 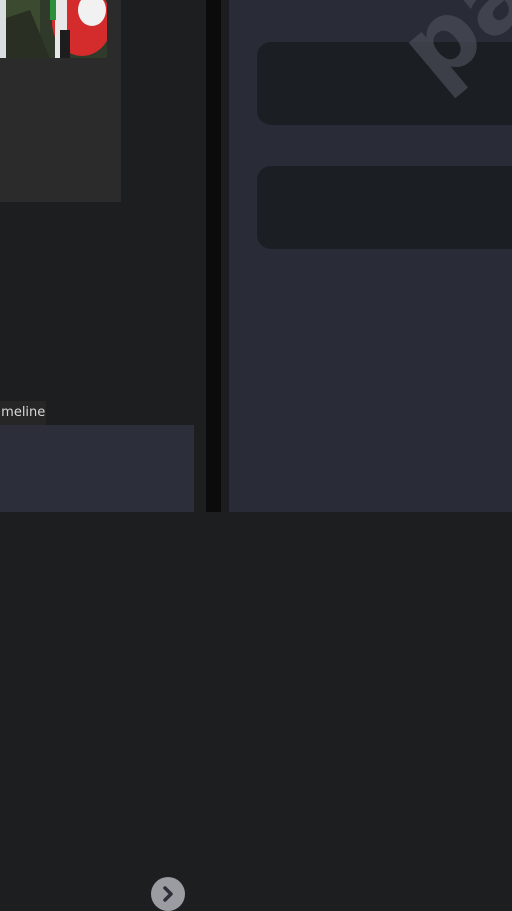 I want to click on chevron-right-icon, so click(x=168, y=894).